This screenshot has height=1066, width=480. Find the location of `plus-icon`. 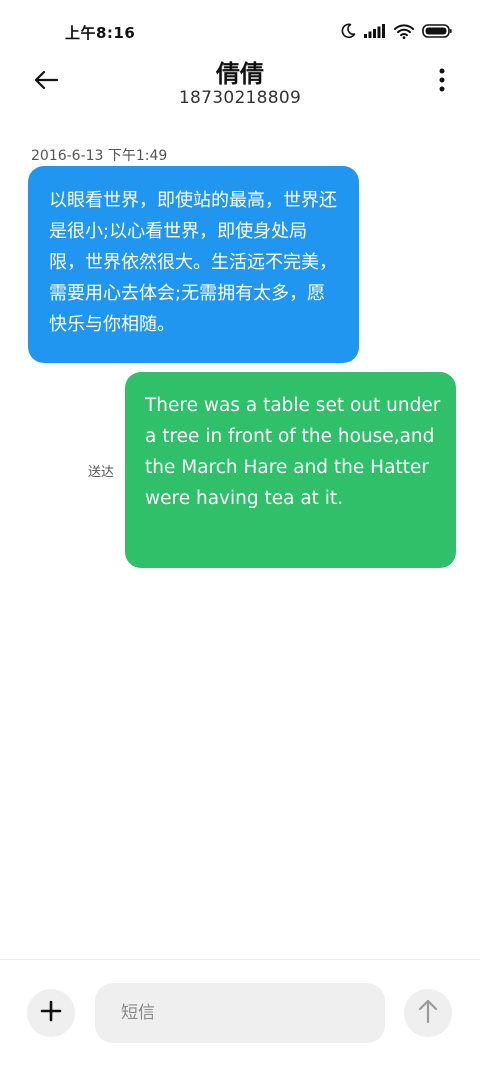

plus-icon is located at coordinates (51, 1013).